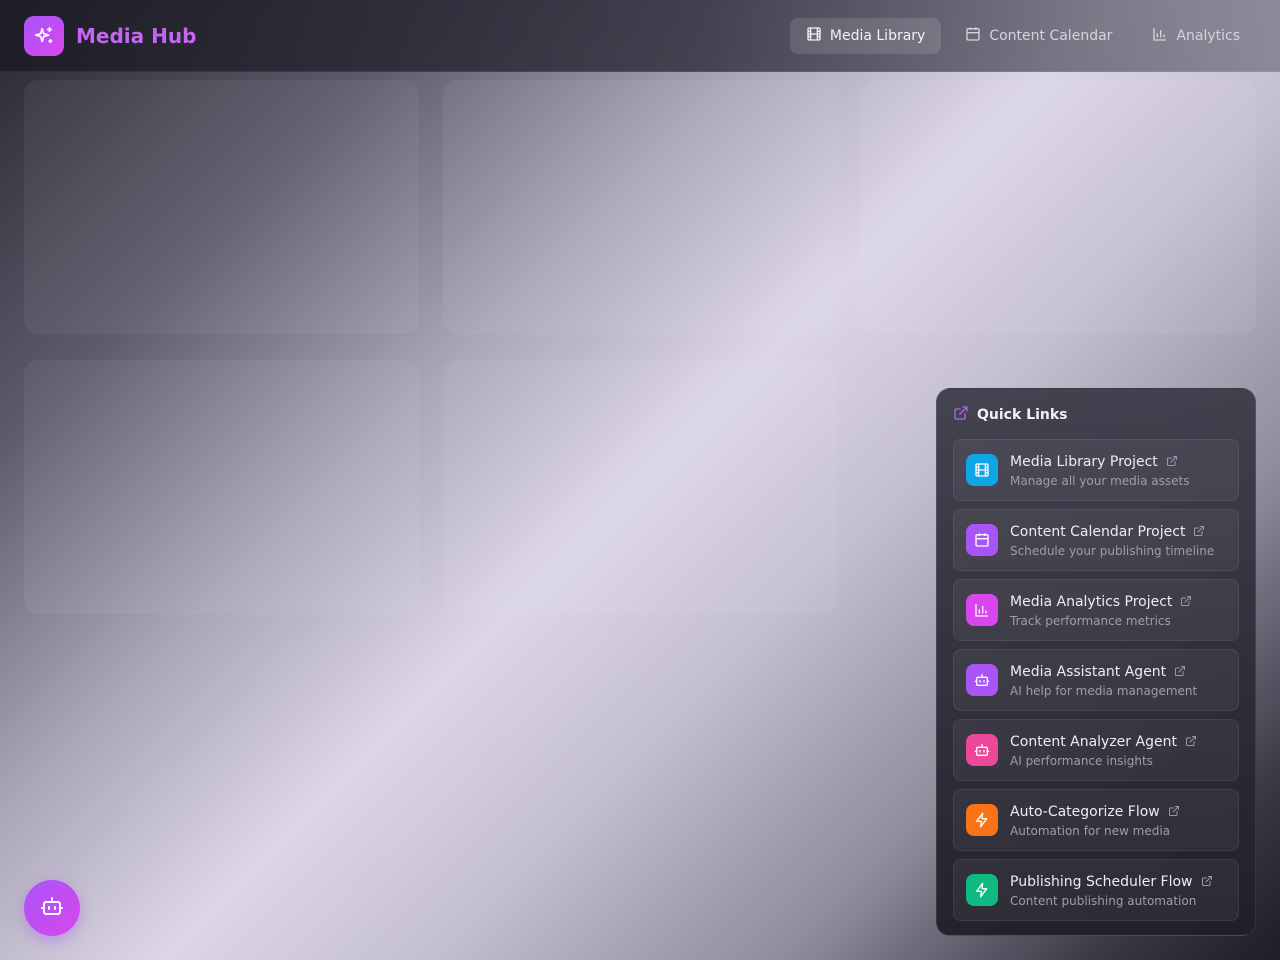 This screenshot has height=960, width=1280. What do you see at coordinates (44, 36) in the screenshot?
I see `sparkles-icon` at bounding box center [44, 36].